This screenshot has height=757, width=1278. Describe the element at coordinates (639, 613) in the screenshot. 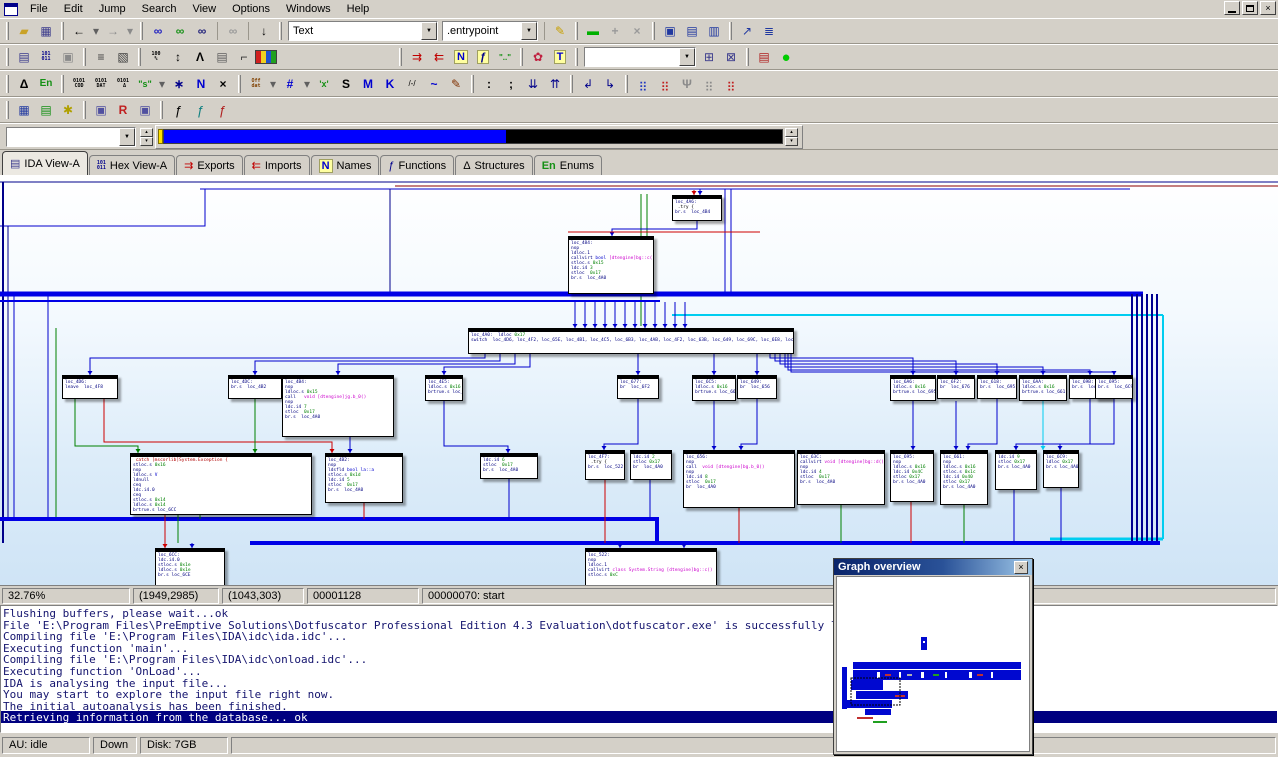

I see `output-line: Flushing buffers, please wait...ok` at that location.